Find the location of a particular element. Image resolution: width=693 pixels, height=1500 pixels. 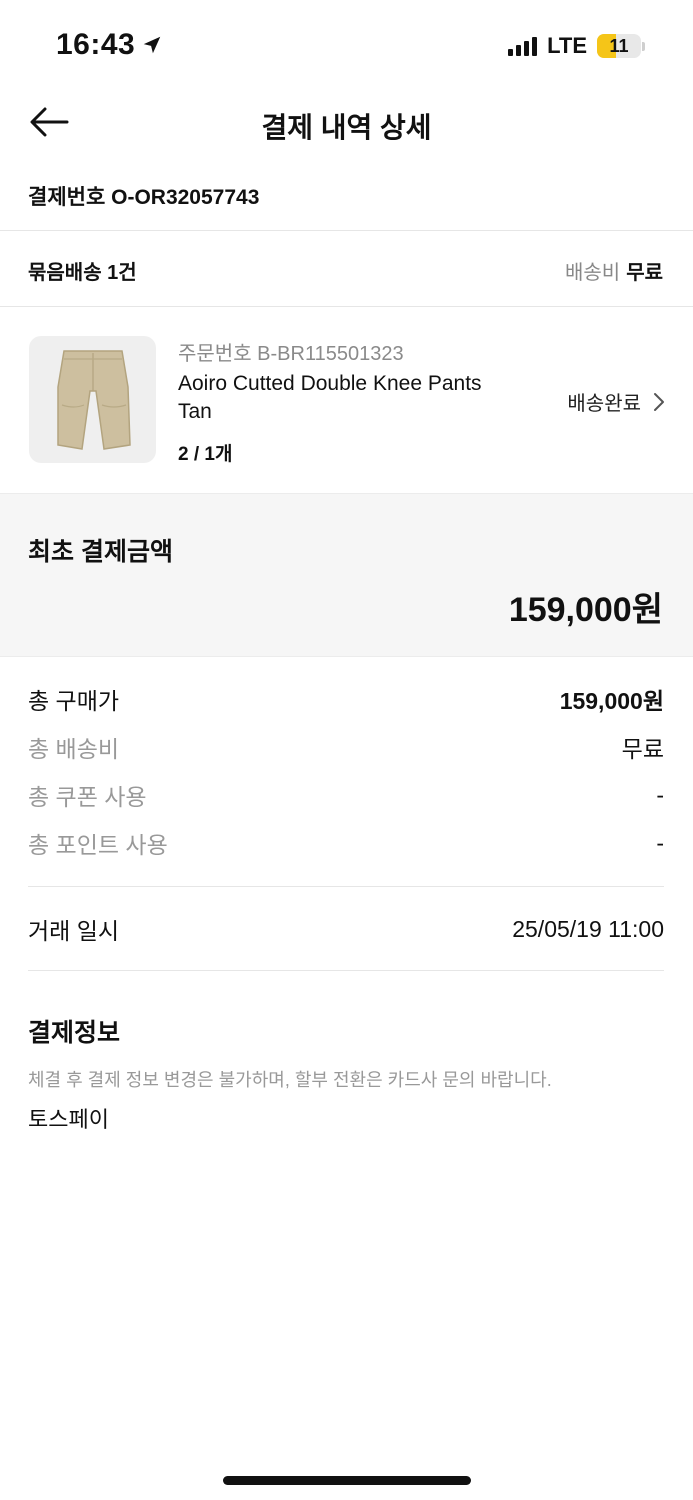

battery-icon: 11 is located at coordinates (621, 46).